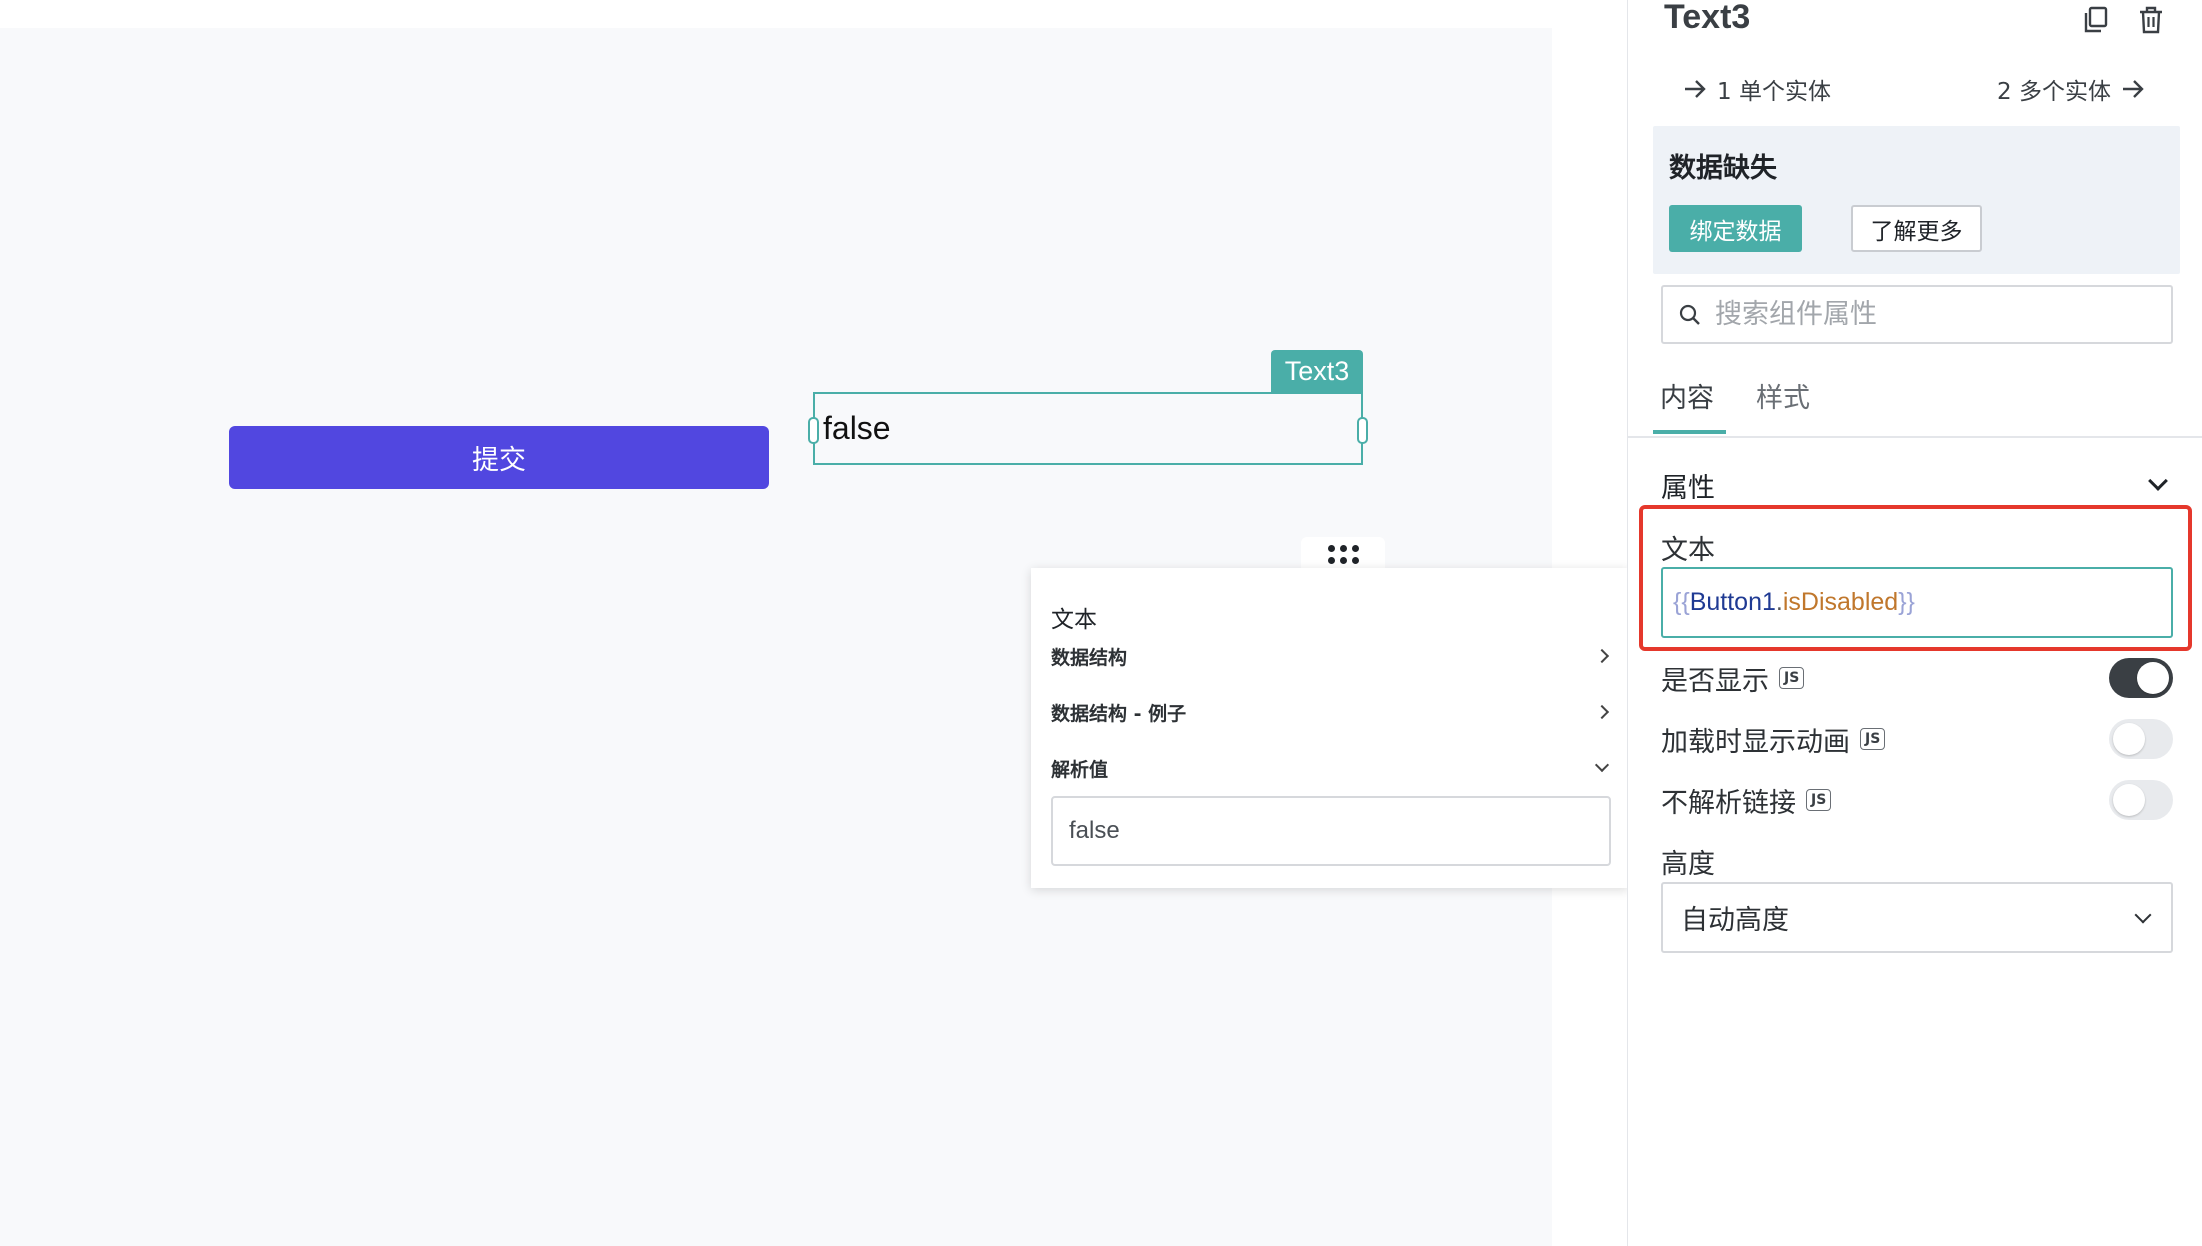 This screenshot has width=2202, height=1246. I want to click on binding-brace-close: }}, so click(1906, 602).